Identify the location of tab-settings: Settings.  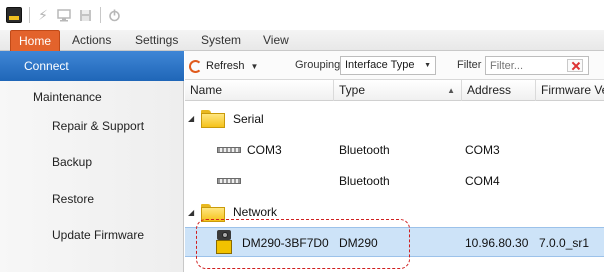
(156, 40).